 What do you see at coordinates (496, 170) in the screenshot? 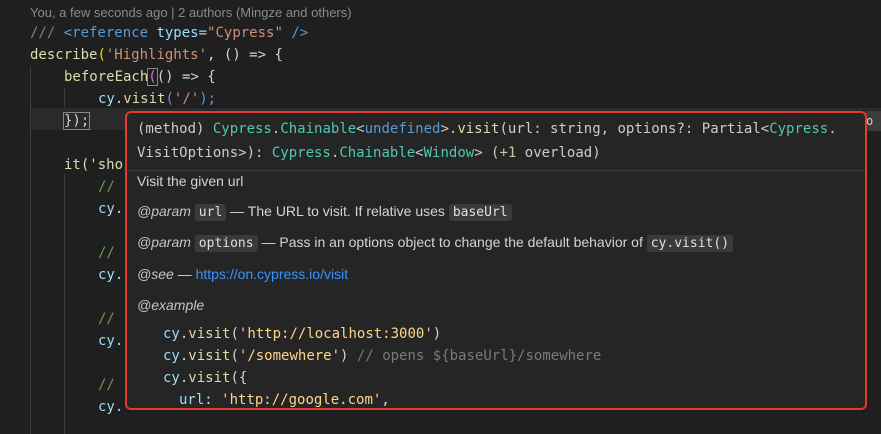
I see `tooltip-separator` at bounding box center [496, 170].